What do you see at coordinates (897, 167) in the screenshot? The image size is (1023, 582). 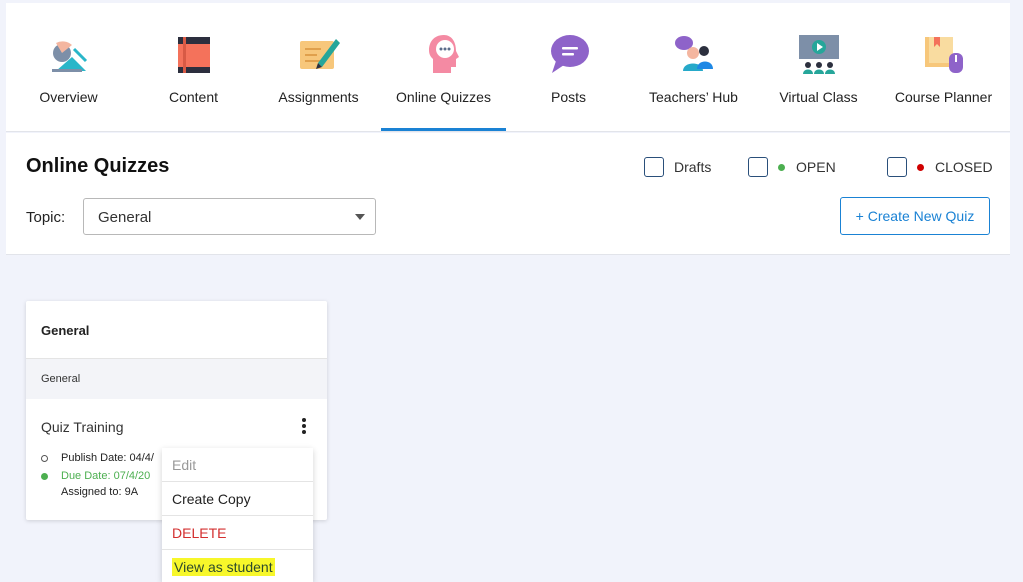 I see `closed-checkbox` at bounding box center [897, 167].